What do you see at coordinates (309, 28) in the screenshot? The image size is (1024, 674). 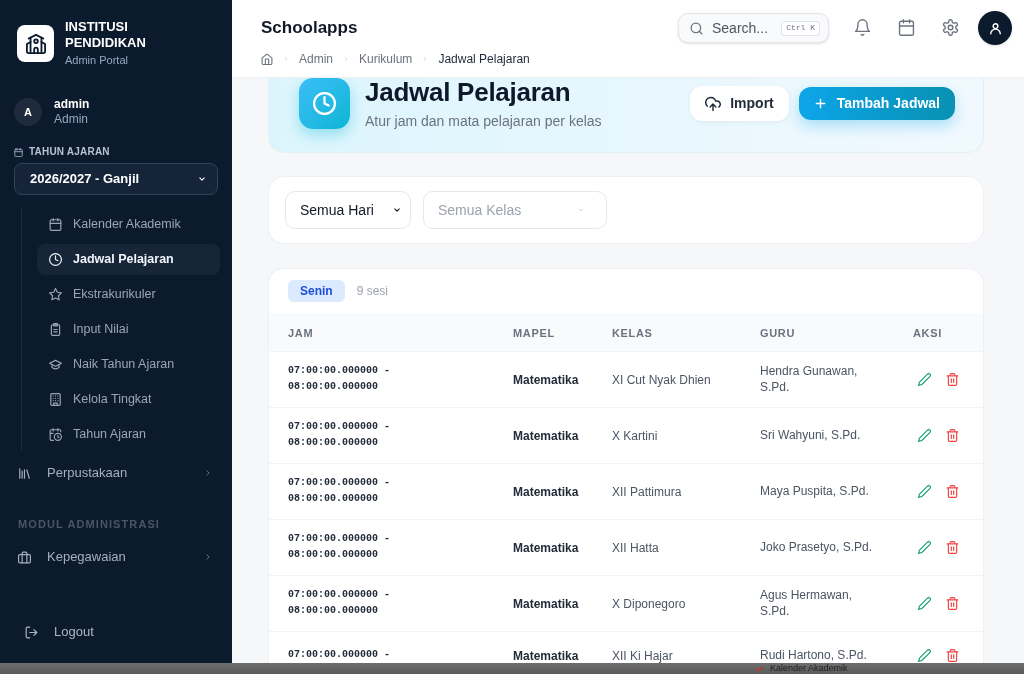 I see `app-title: Schoolapps` at bounding box center [309, 28].